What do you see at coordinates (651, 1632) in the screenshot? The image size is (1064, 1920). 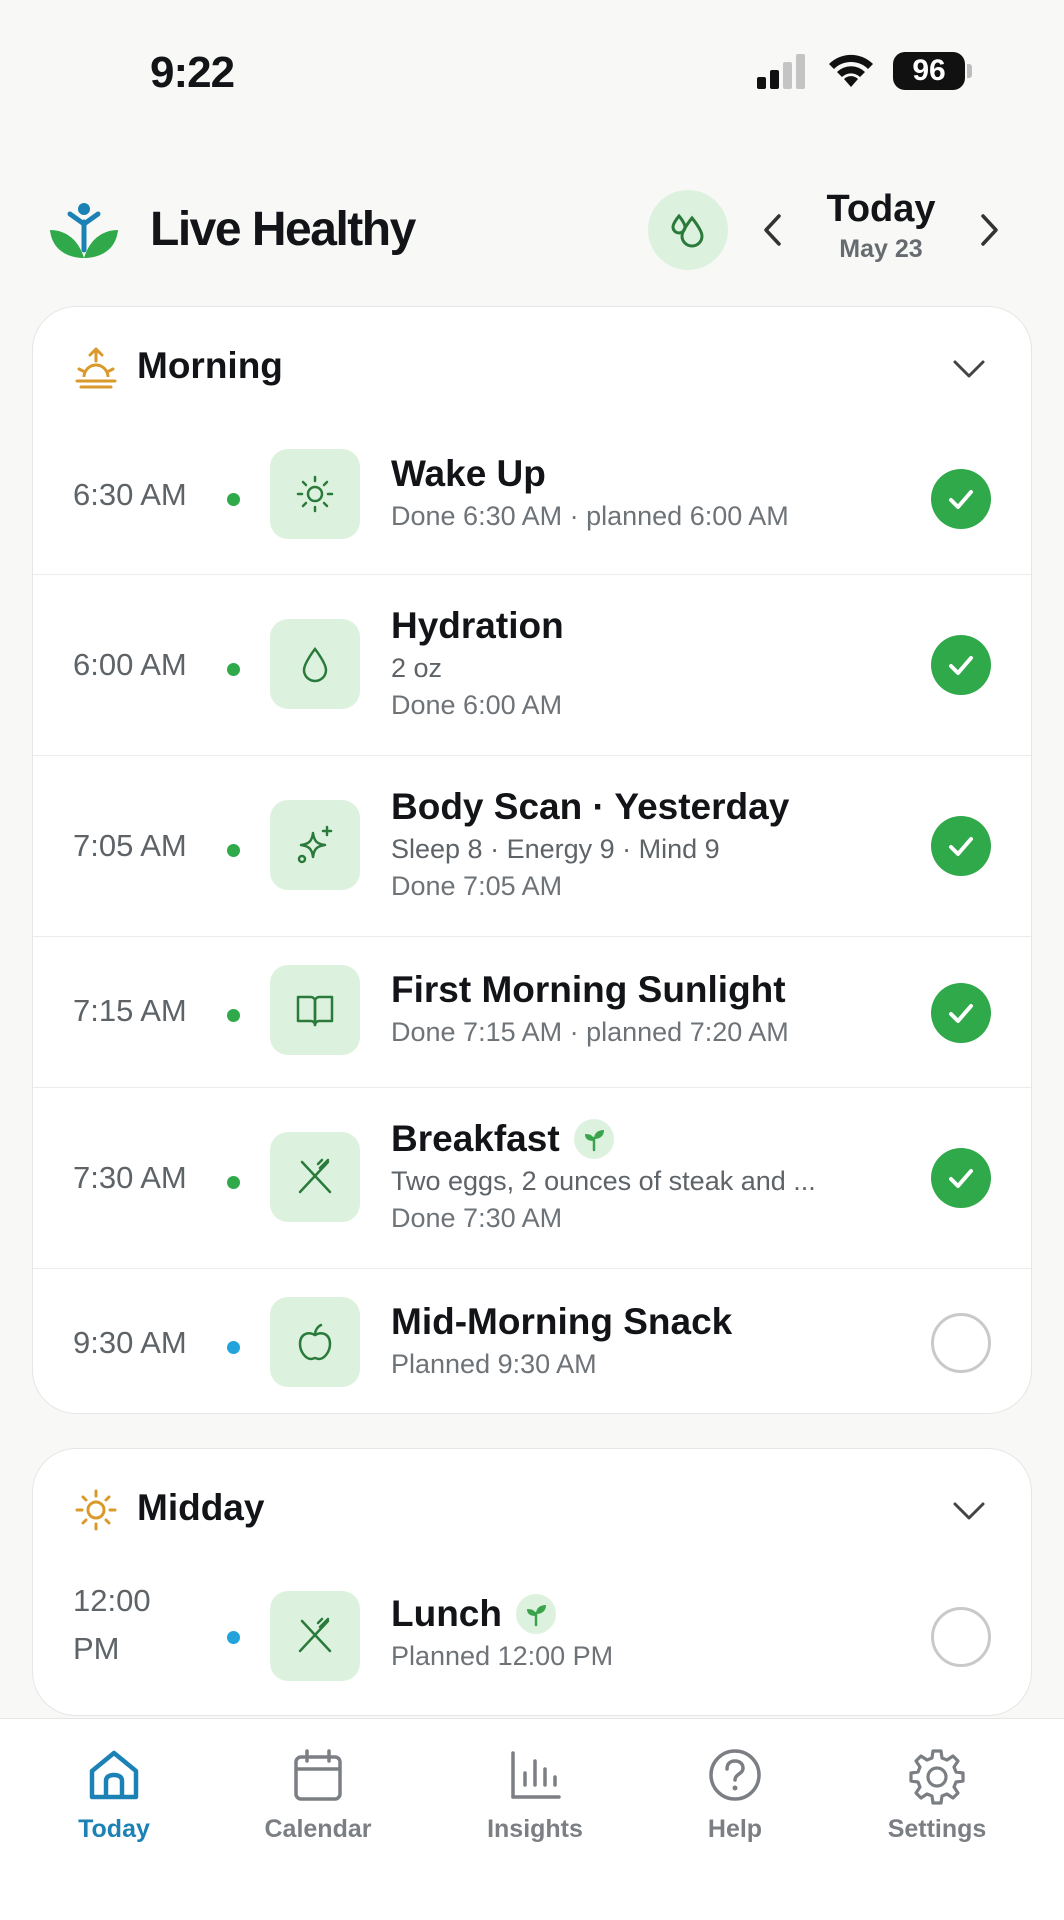 I see `row-content: Lunch Planned 12:00 PM` at bounding box center [651, 1632].